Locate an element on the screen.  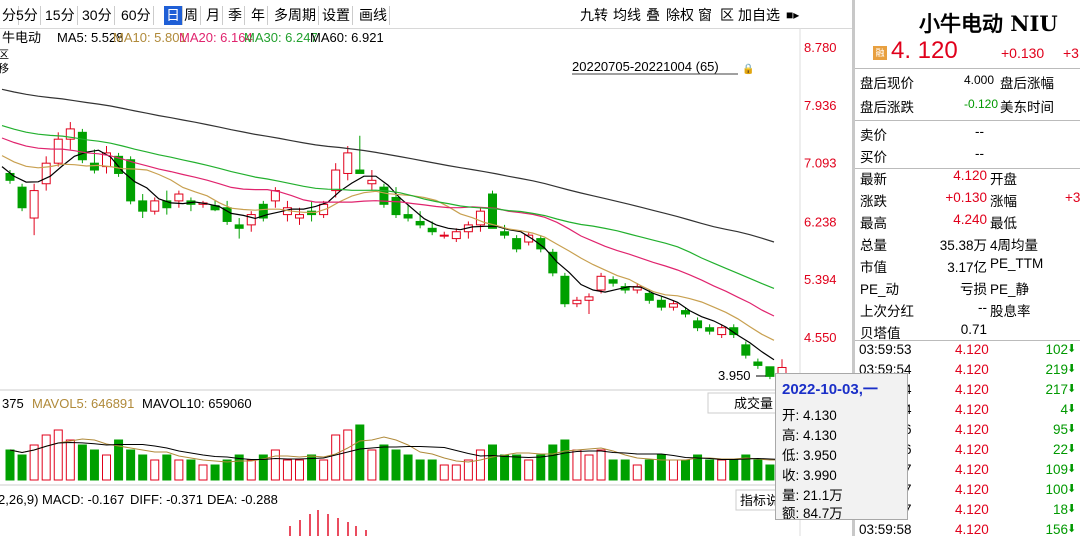
tick-volume: 18 is located at coordinates (1060, 509).